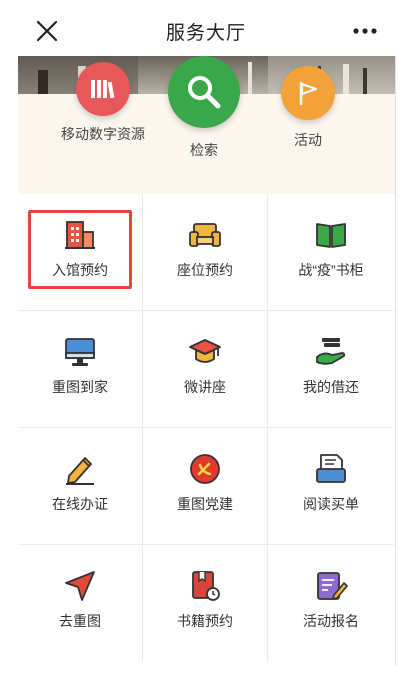  I want to click on party-emblem-icon, so click(205, 469).